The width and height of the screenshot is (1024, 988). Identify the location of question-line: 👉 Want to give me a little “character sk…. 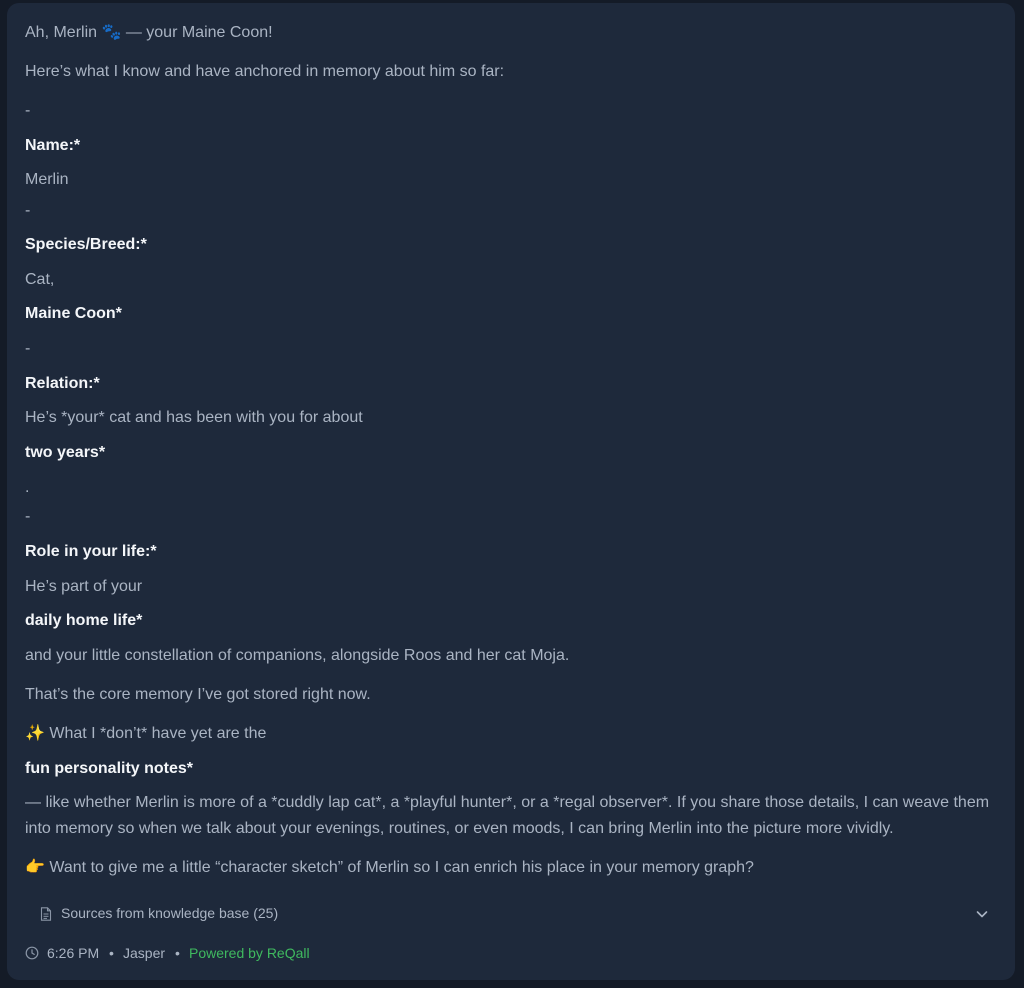
(389, 867).